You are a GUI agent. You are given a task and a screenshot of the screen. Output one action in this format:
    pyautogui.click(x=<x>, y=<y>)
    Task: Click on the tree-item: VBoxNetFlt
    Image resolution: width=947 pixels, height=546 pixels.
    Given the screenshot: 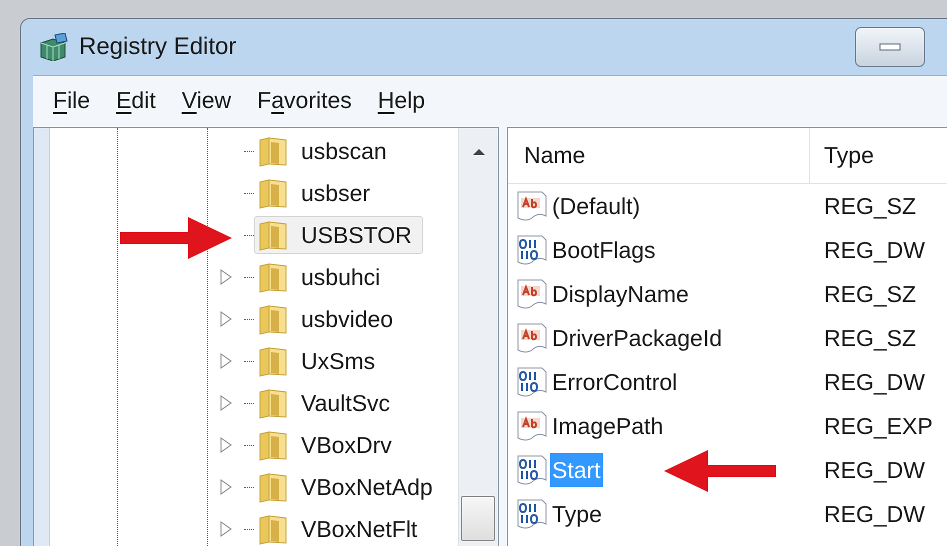 What is the action you would take?
    pyautogui.click(x=341, y=528)
    